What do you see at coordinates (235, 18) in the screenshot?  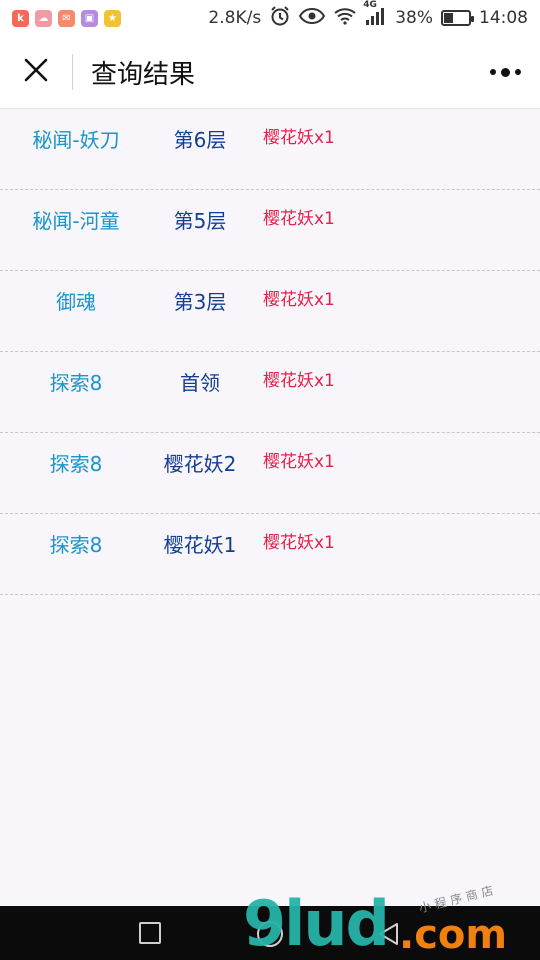 I see `network-speed: 2.8K/s` at bounding box center [235, 18].